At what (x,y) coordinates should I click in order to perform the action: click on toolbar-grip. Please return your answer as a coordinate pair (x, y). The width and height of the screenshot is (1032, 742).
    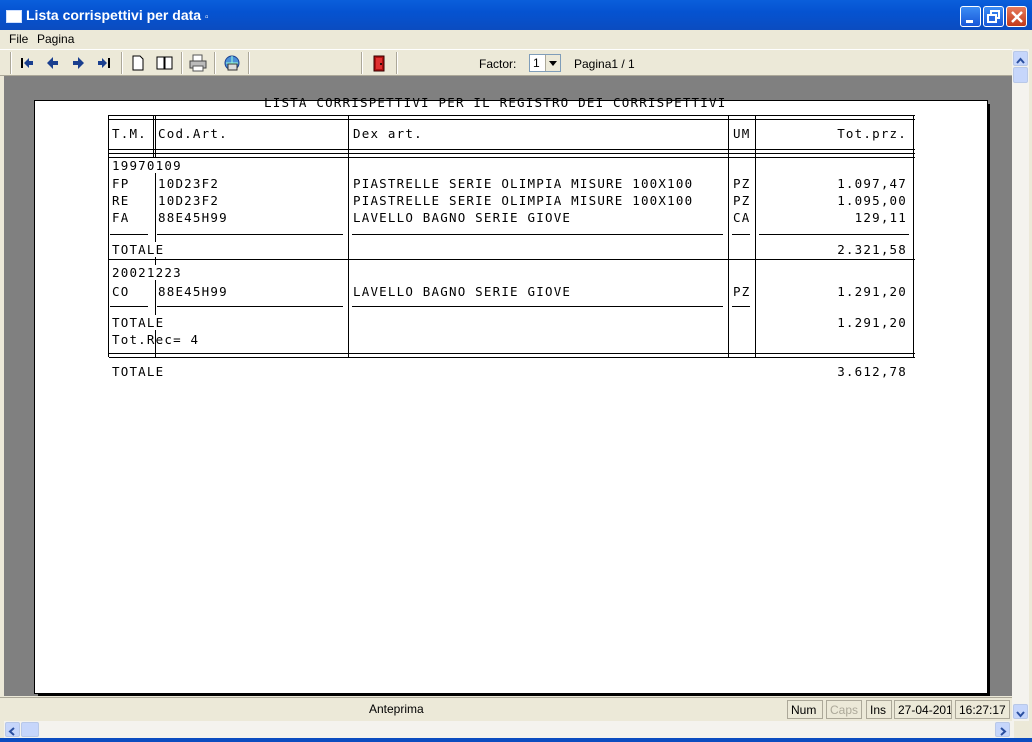
    Looking at the image, I should click on (11, 63).